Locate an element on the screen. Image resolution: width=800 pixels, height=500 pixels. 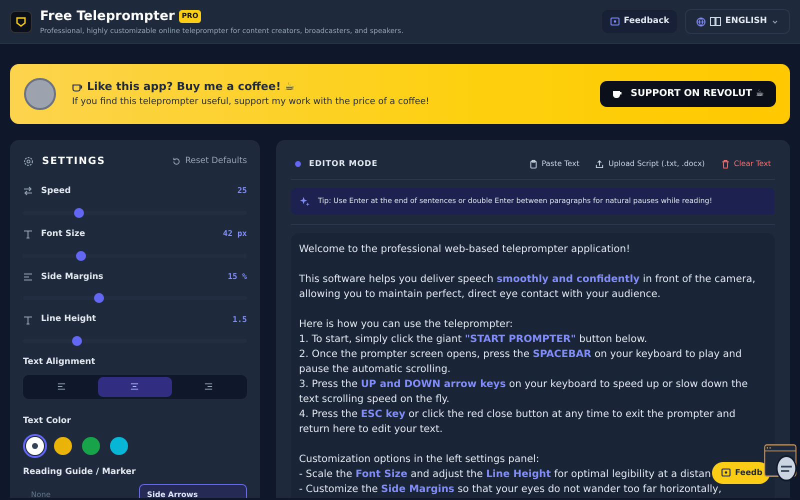
chat-widget-drawing is located at coordinates (781, 464).